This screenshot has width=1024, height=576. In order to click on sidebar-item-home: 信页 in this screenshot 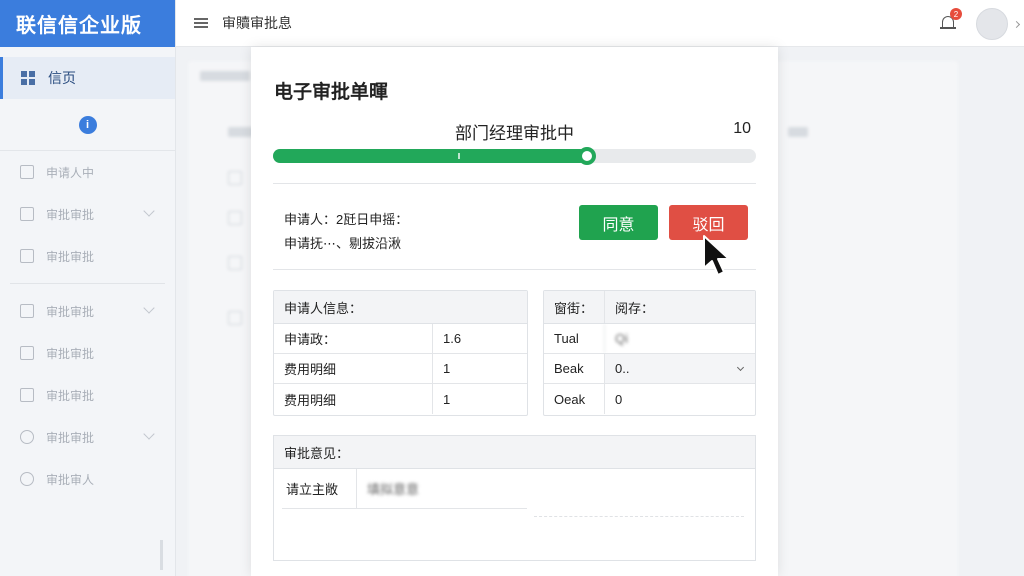, I will do `click(87, 78)`.